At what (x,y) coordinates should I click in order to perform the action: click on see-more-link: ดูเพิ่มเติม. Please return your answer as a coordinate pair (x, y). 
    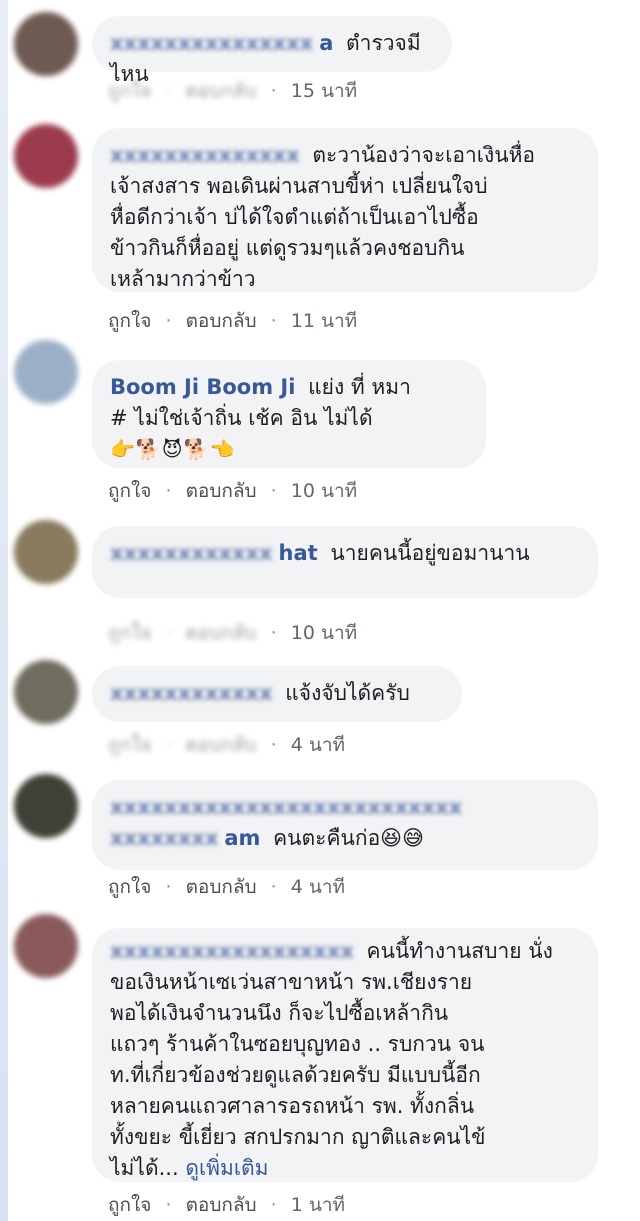
    Looking at the image, I should click on (226, 1168).